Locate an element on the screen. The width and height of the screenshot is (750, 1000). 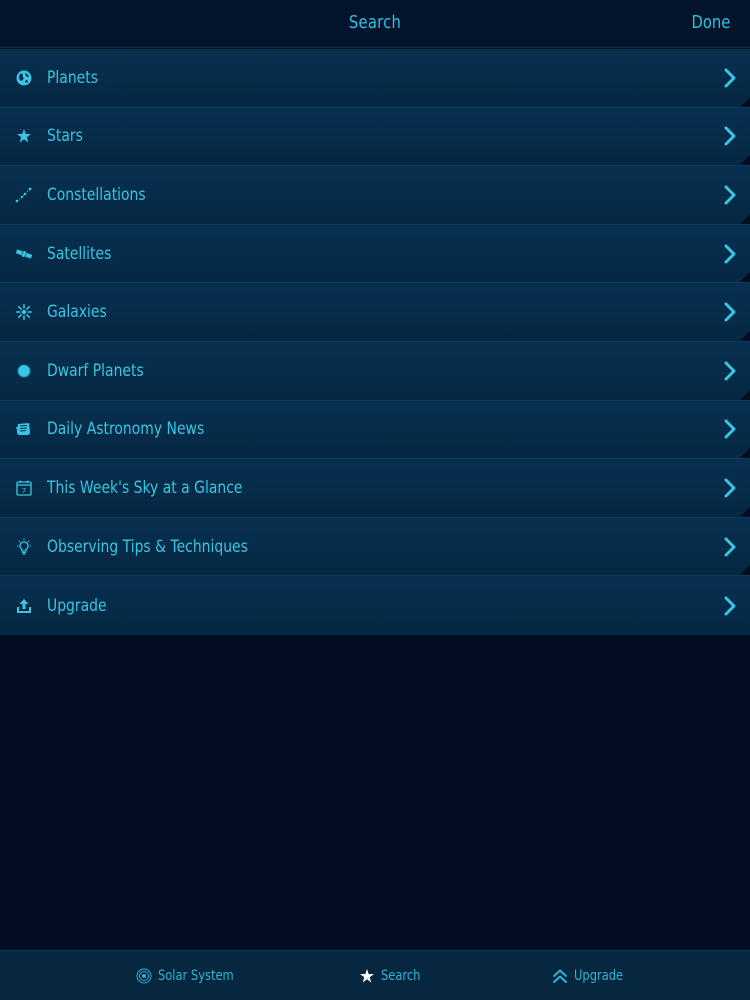
list-item-label: Stars is located at coordinates (65, 136).